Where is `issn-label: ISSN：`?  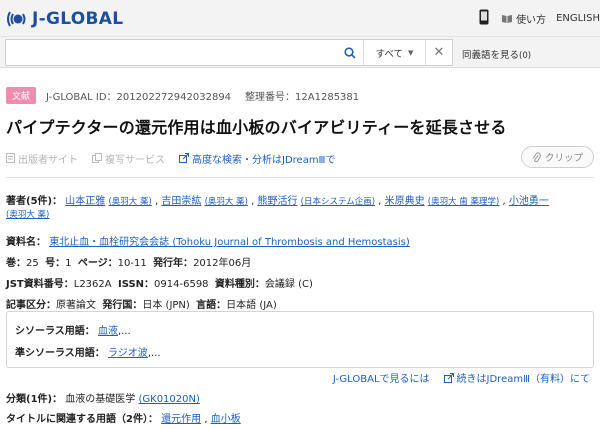 issn-label: ISSN： is located at coordinates (136, 284).